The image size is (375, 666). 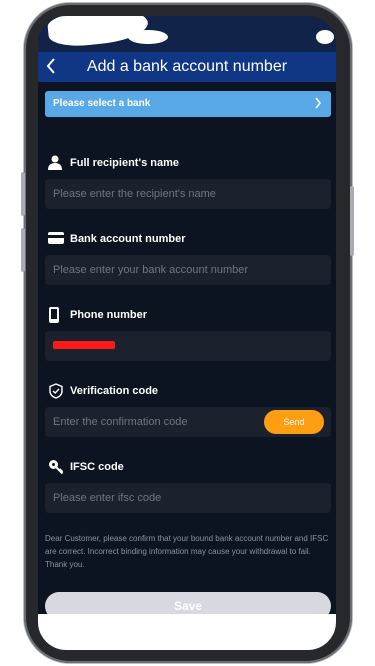 I want to click on card-icon, so click(x=56, y=239).